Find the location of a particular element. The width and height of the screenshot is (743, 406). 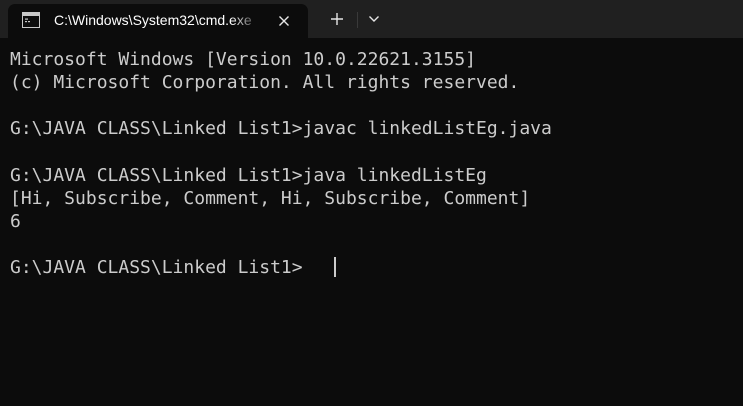

plus-icon is located at coordinates (337, 19).